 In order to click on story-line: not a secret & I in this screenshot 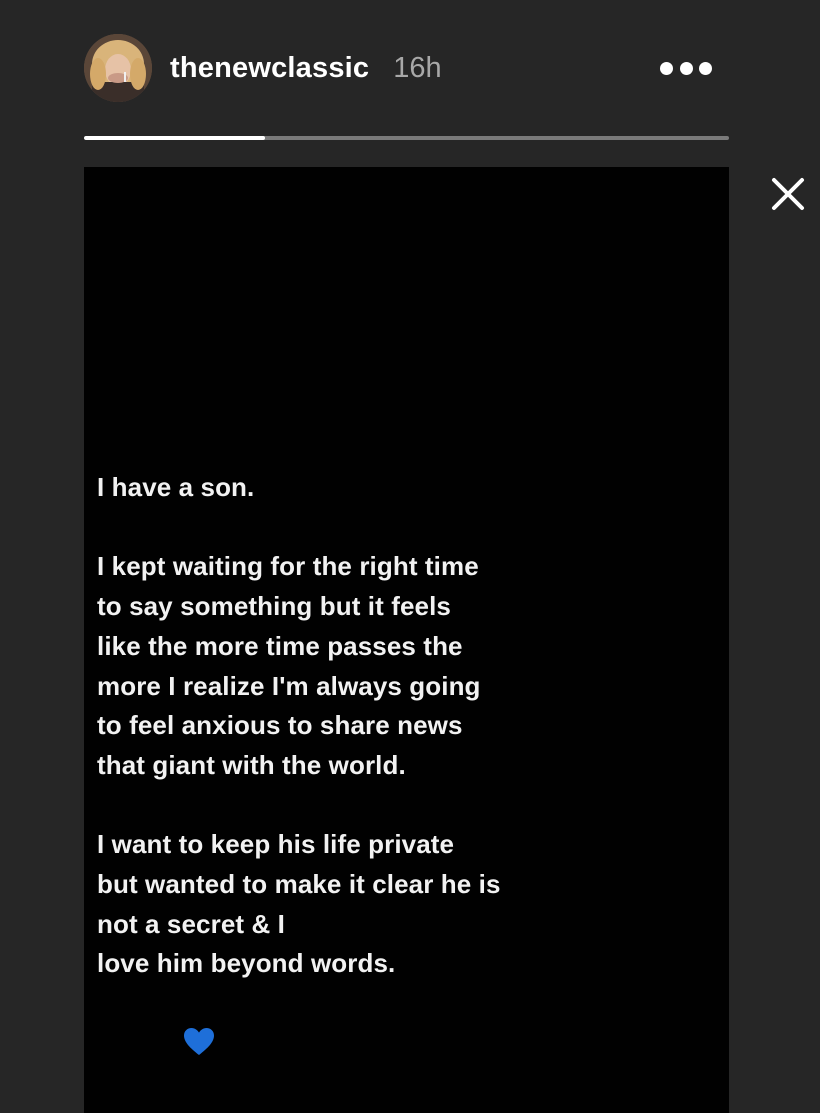, I will do `click(191, 923)`.